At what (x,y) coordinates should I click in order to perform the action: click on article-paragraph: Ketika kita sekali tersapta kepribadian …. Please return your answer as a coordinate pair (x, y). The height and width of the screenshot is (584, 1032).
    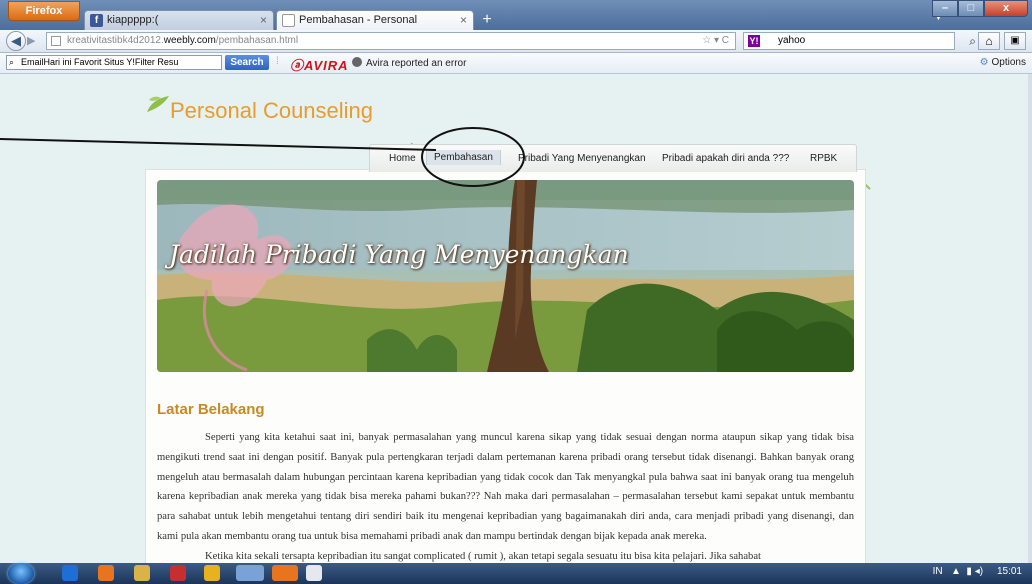
    Looking at the image, I should click on (483, 556).